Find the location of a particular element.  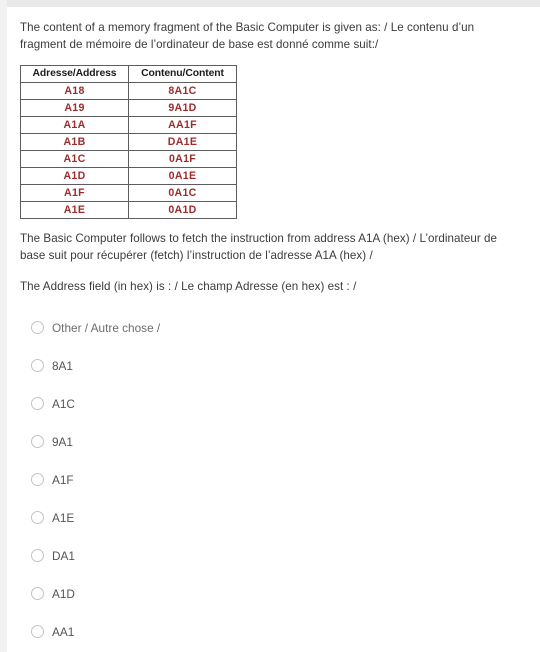

table-row: A1E 0A1D is located at coordinates (128, 210).